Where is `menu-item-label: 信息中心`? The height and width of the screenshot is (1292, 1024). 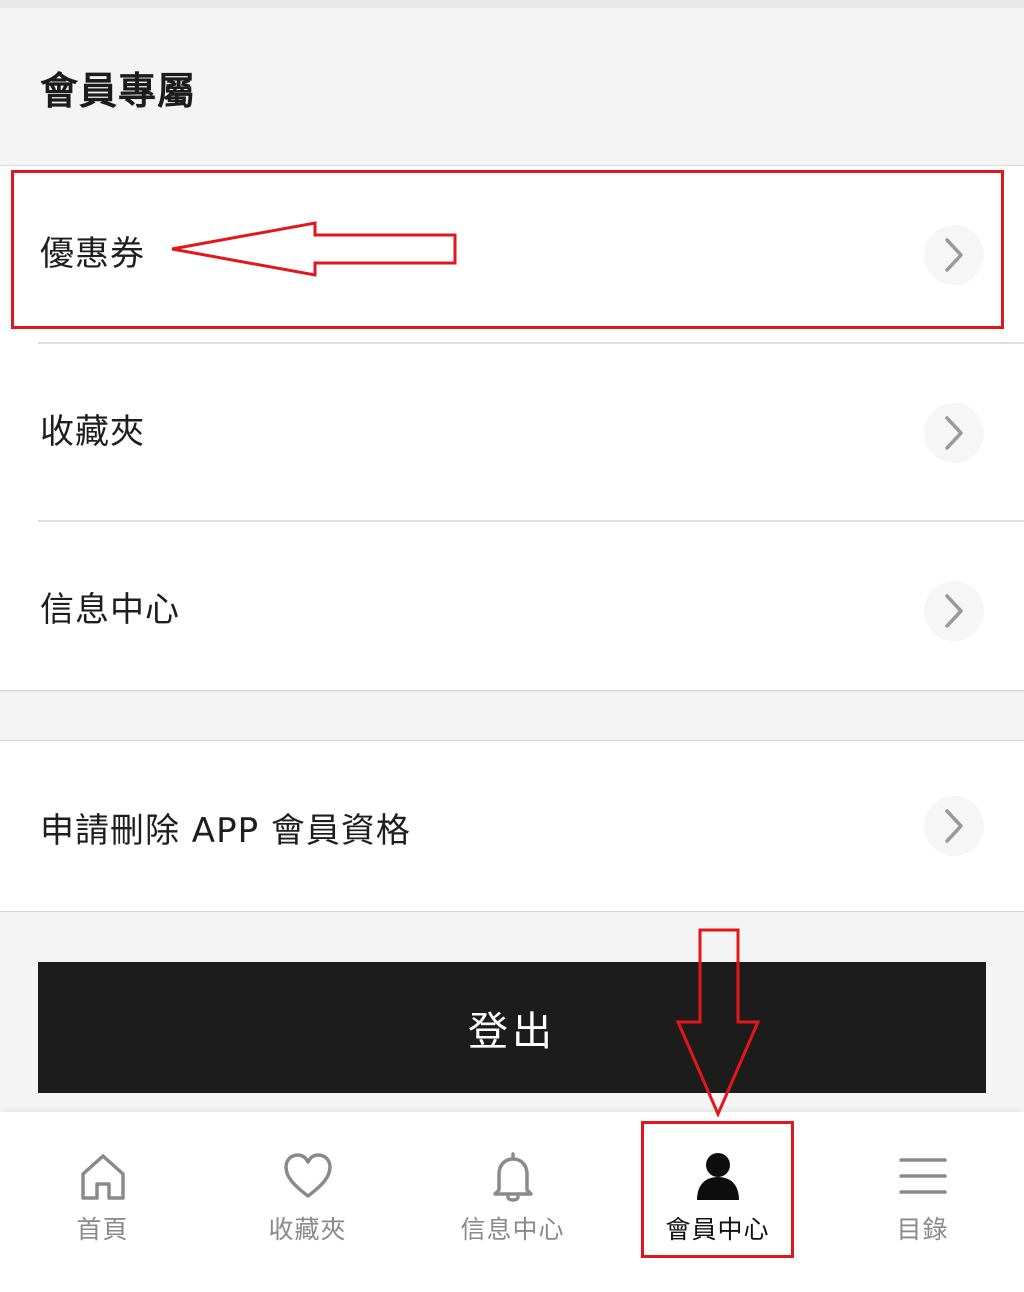
menu-item-label: 信息中心 is located at coordinates (110, 610).